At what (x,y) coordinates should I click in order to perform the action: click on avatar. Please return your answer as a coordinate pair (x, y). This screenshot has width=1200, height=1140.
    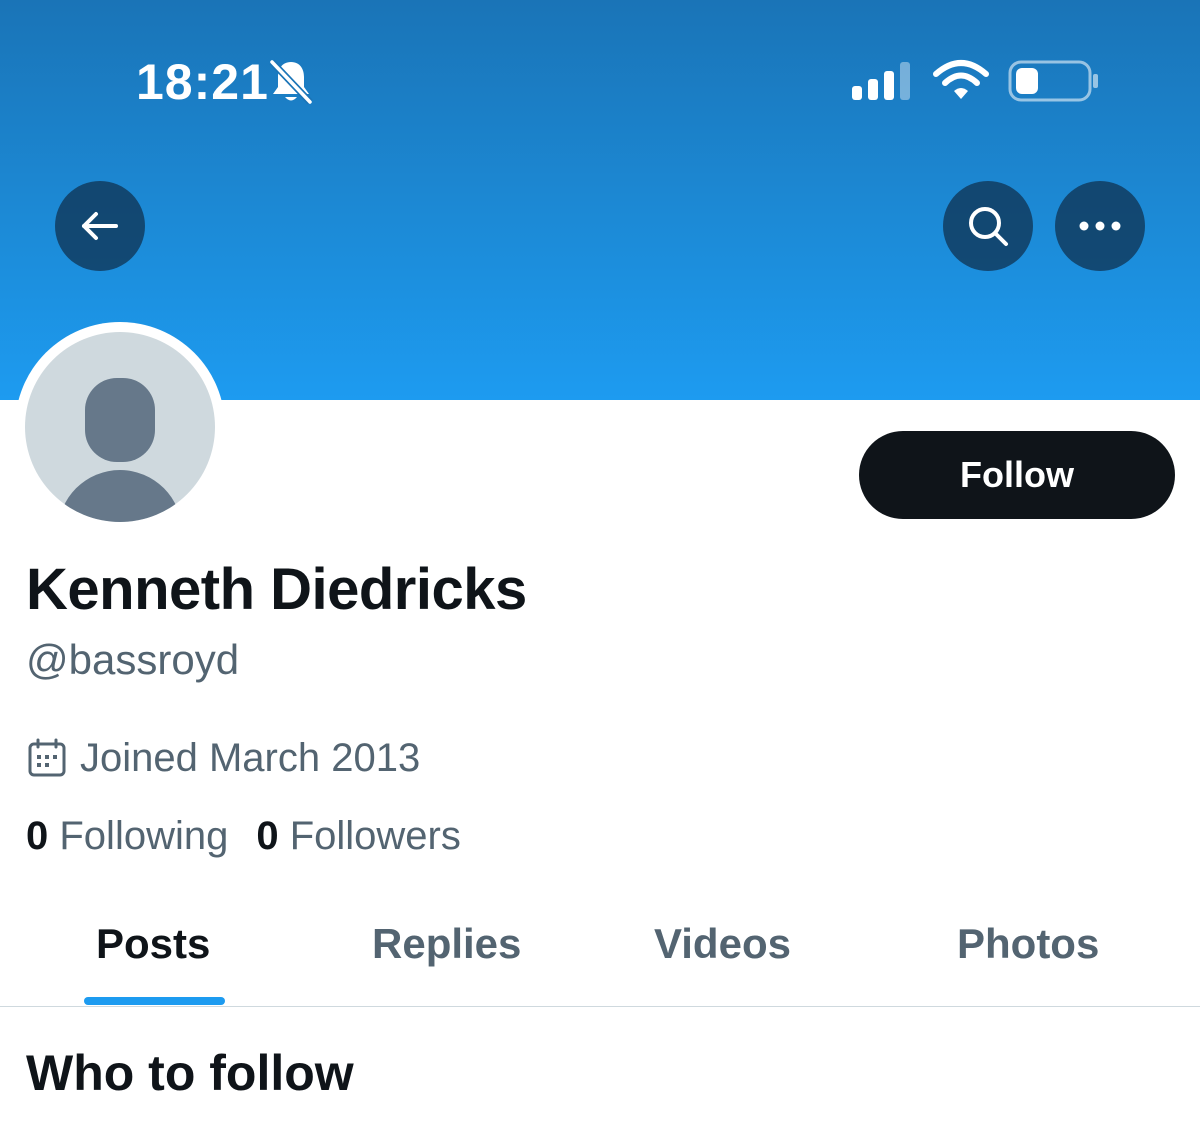
    Looking at the image, I should click on (120, 427).